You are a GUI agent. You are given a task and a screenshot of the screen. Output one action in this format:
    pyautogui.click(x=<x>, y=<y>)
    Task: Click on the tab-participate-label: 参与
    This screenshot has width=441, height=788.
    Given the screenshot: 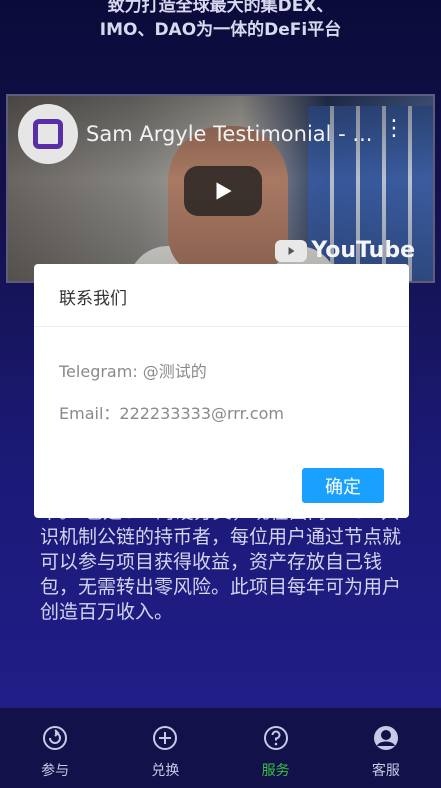 What is the action you would take?
    pyautogui.click(x=55, y=771)
    